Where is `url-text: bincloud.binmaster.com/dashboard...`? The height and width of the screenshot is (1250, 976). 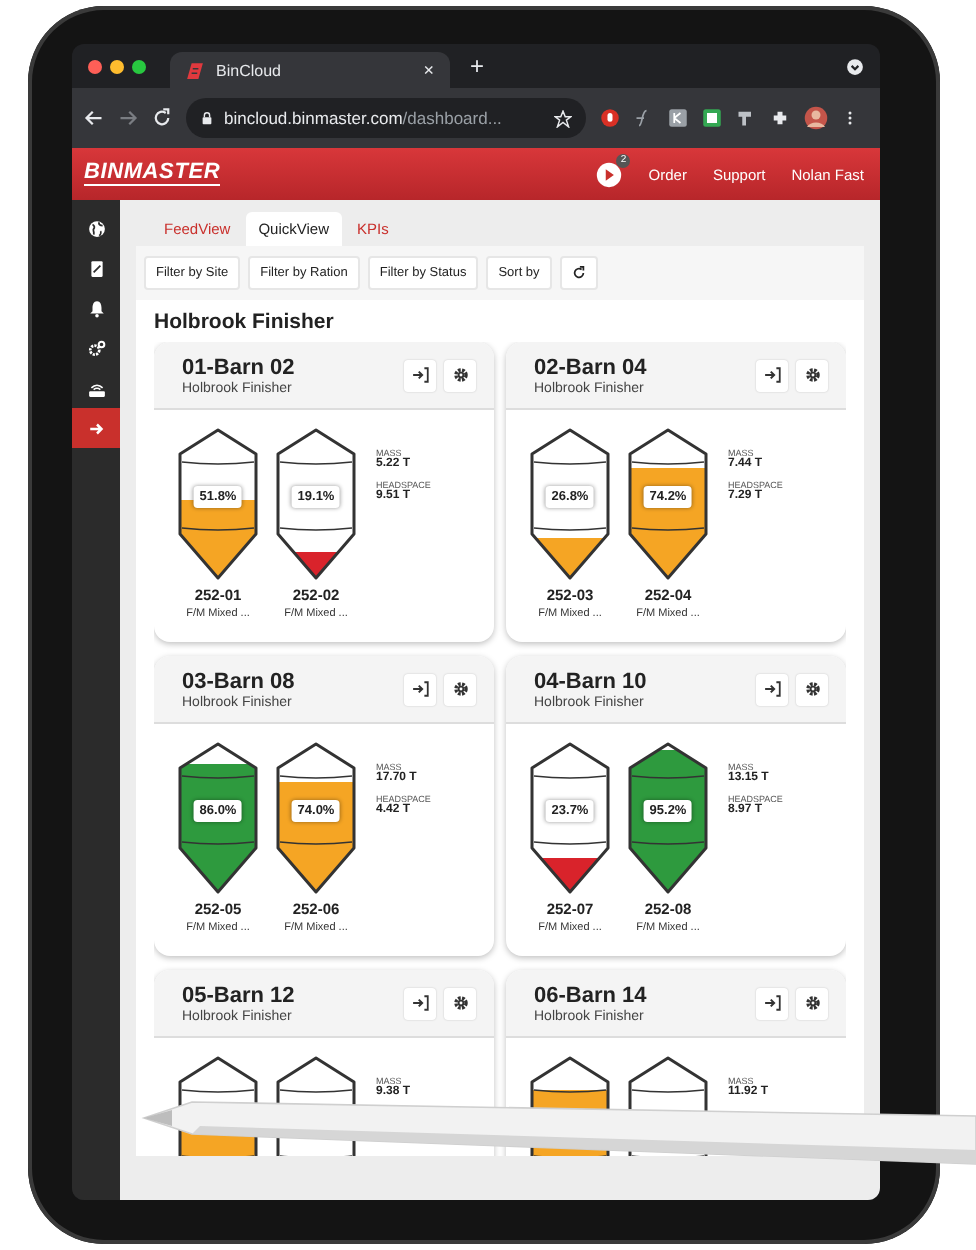 url-text: bincloud.binmaster.com/dashboard... is located at coordinates (364, 118).